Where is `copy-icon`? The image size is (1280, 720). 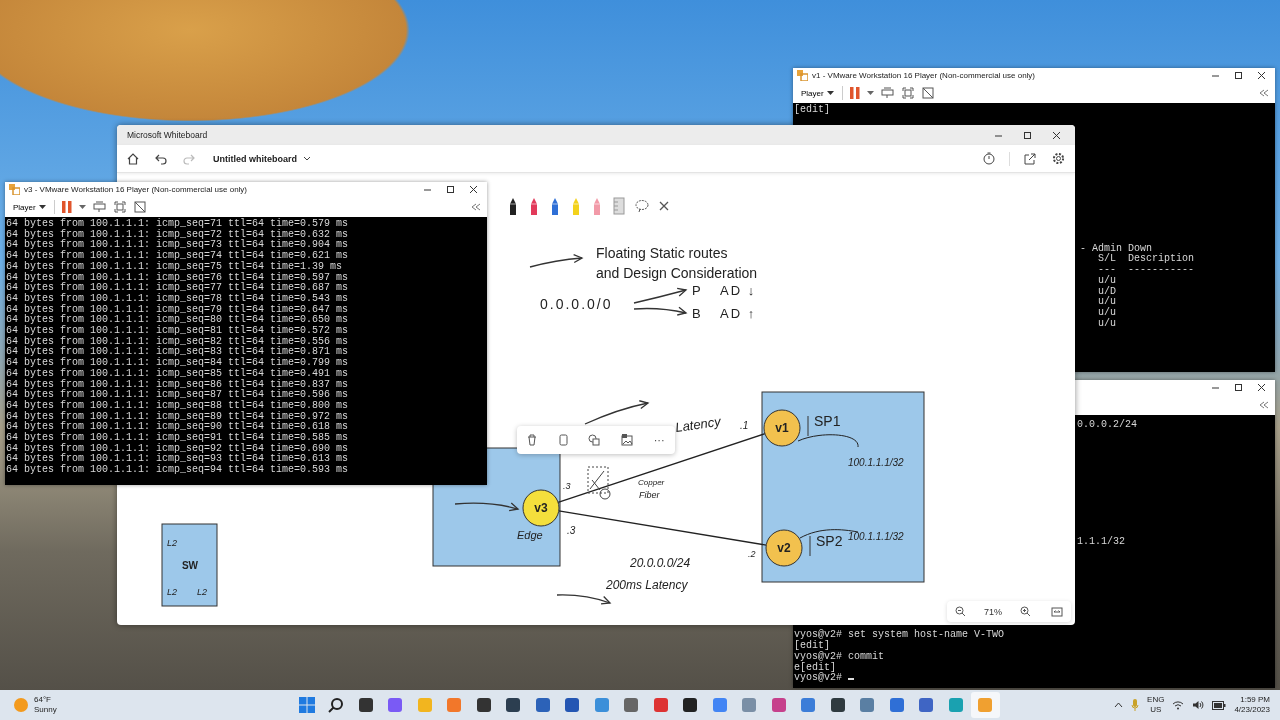 copy-icon is located at coordinates (562, 440).